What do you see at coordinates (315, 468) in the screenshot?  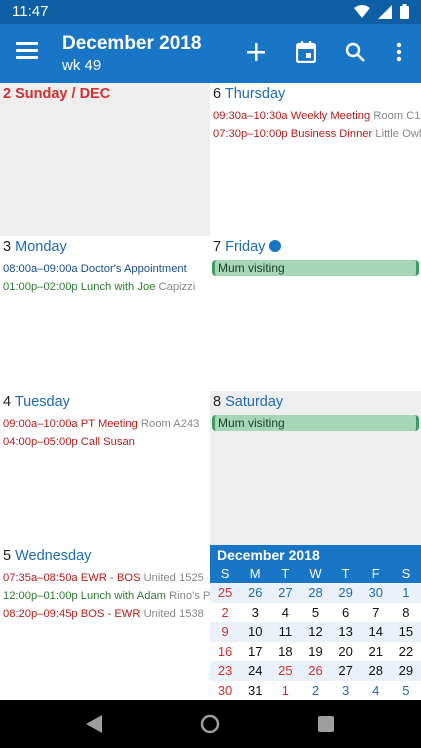 I see `day-cell-saturday: 8 Saturday Mum visiting` at bounding box center [315, 468].